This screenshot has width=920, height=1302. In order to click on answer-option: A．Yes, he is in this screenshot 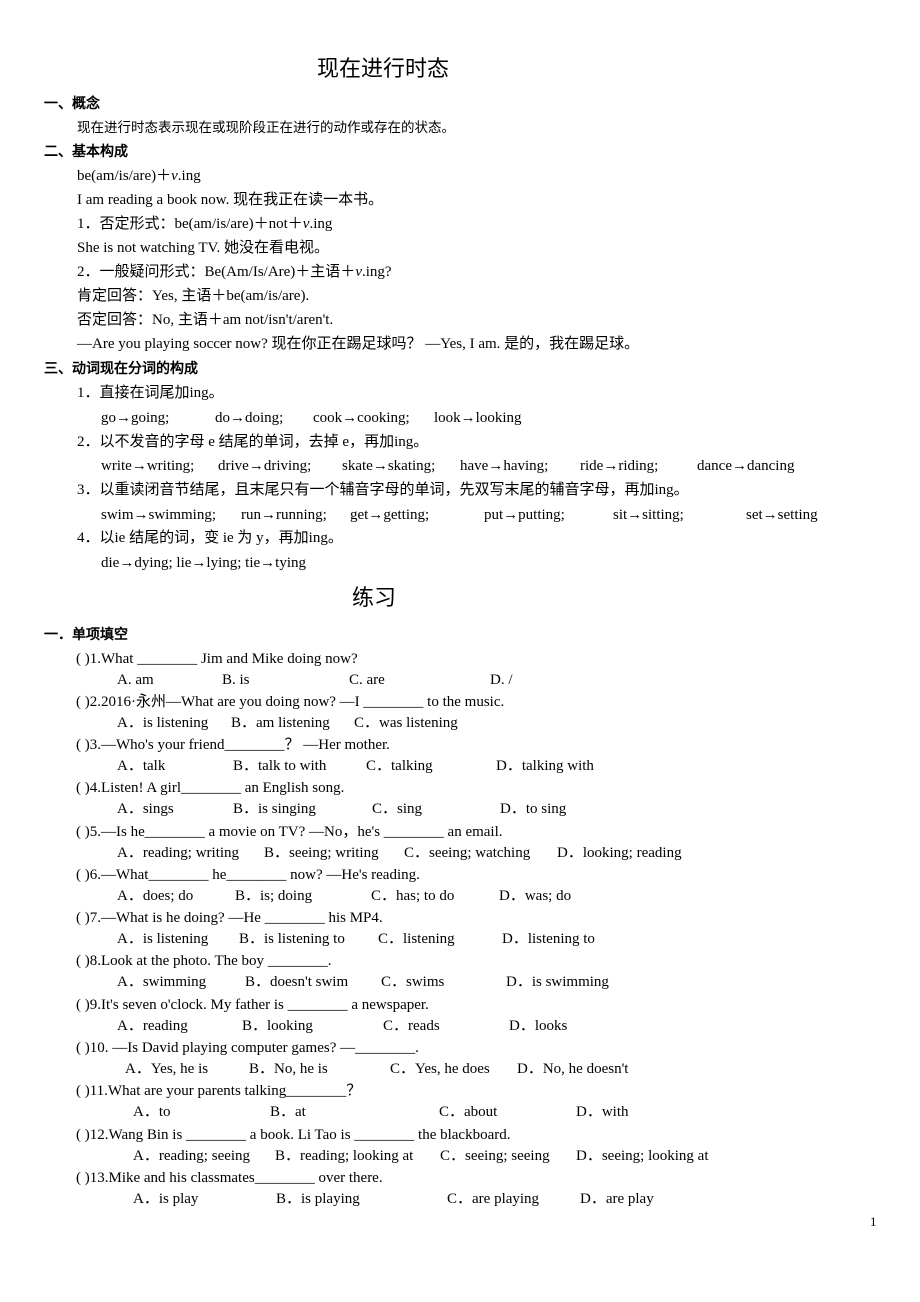, I will do `click(167, 1069)`.